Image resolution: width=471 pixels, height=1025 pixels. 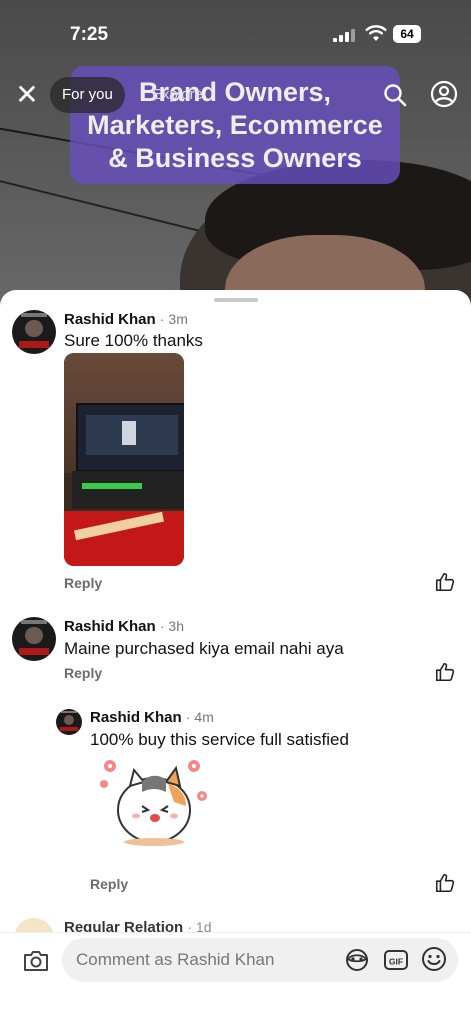 I want to click on tab-explore: Explore, so click(x=177, y=94).